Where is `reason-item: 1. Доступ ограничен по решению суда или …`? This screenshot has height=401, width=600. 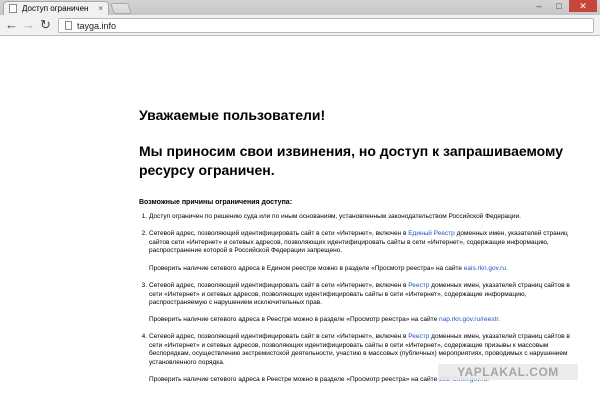
reason-item: 1. Доступ ограничен по решению суда или … is located at coordinates (361, 217).